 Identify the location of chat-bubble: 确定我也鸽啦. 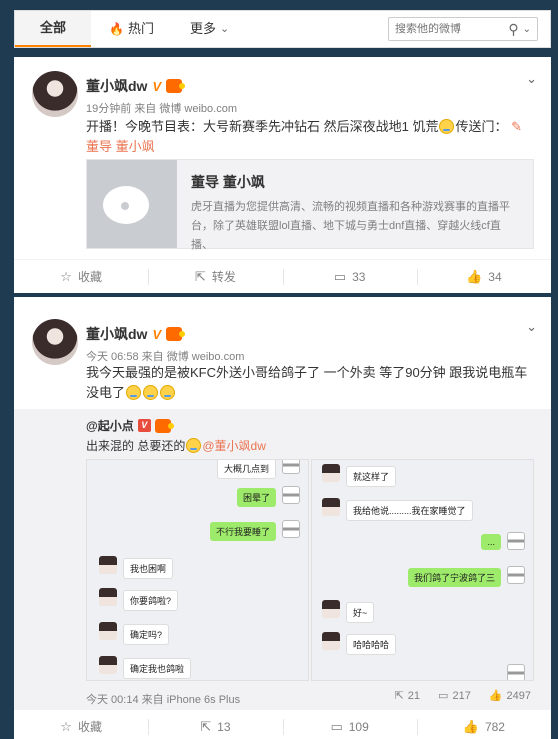
(157, 668).